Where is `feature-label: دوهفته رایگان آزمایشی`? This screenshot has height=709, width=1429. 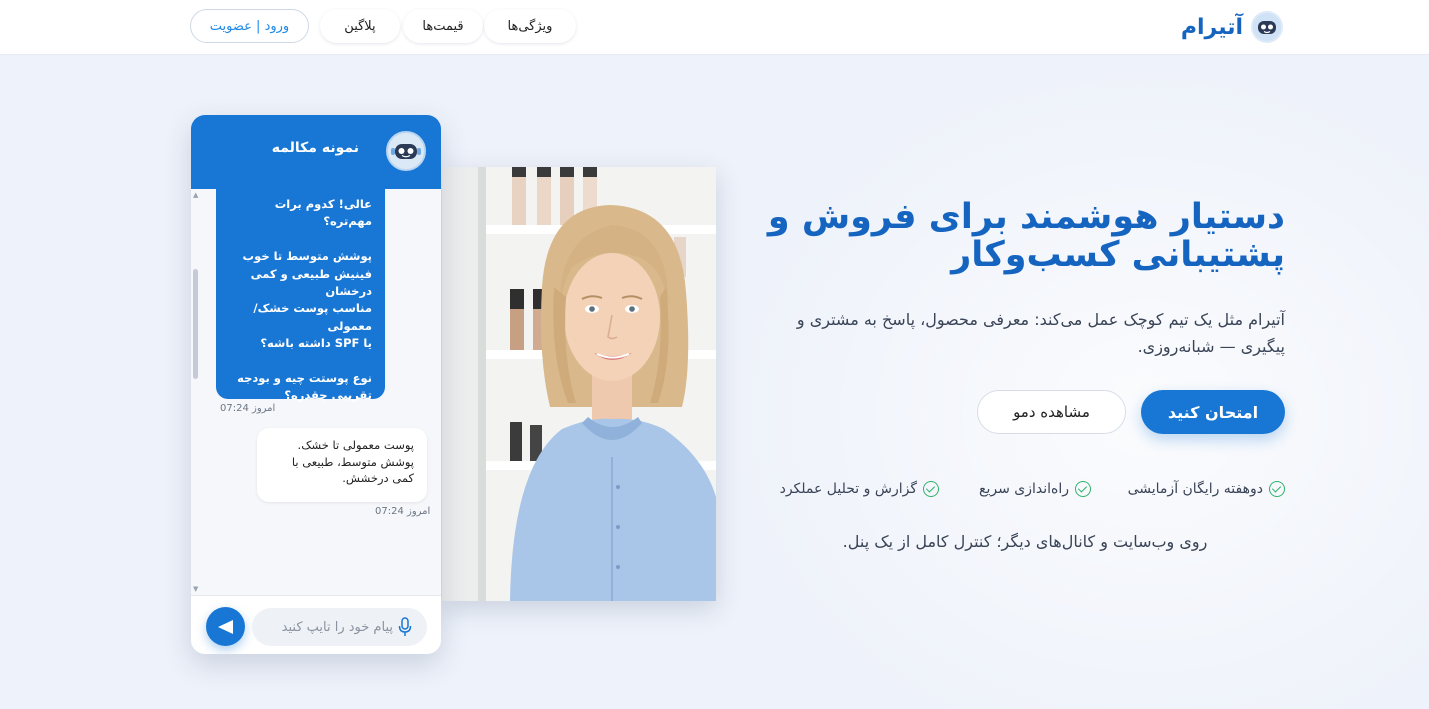 feature-label: دوهفته رایگان آزمایشی is located at coordinates (1195, 489).